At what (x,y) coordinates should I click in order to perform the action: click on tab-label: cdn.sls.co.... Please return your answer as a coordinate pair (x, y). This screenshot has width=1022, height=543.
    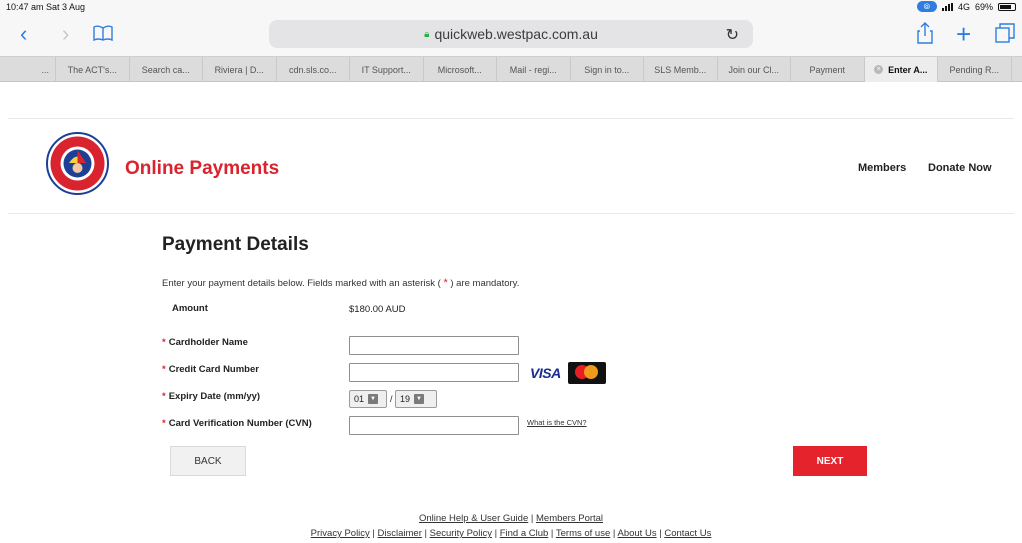
    Looking at the image, I should click on (312, 69).